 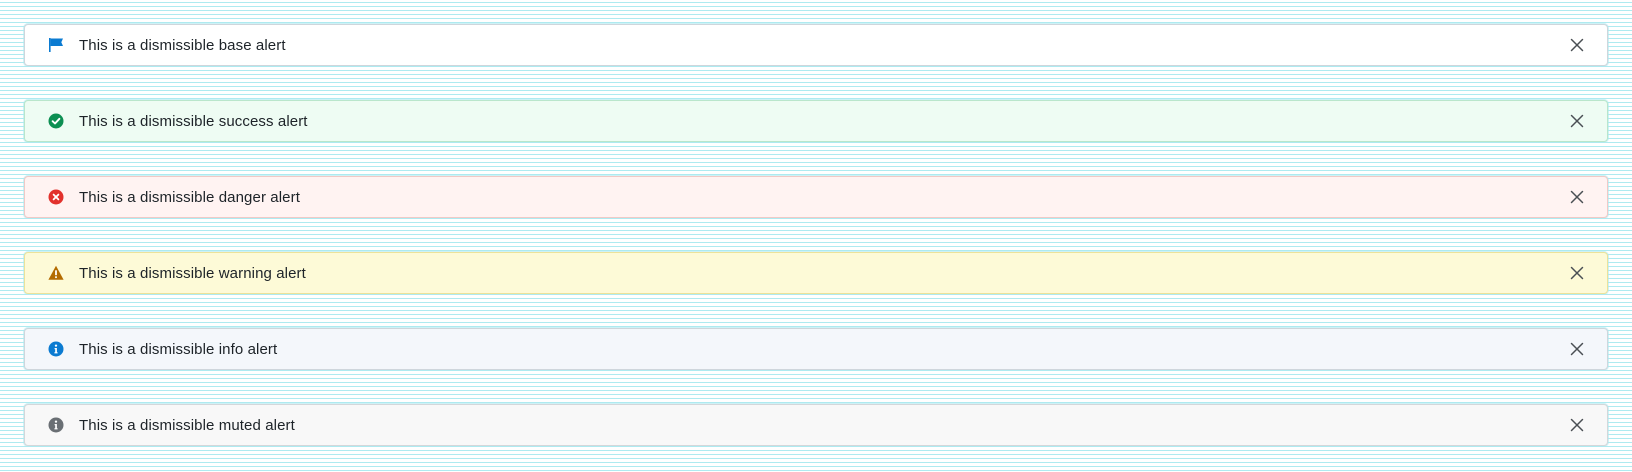 I want to click on alert-message: This is a dismissible success alert, so click(x=193, y=121).